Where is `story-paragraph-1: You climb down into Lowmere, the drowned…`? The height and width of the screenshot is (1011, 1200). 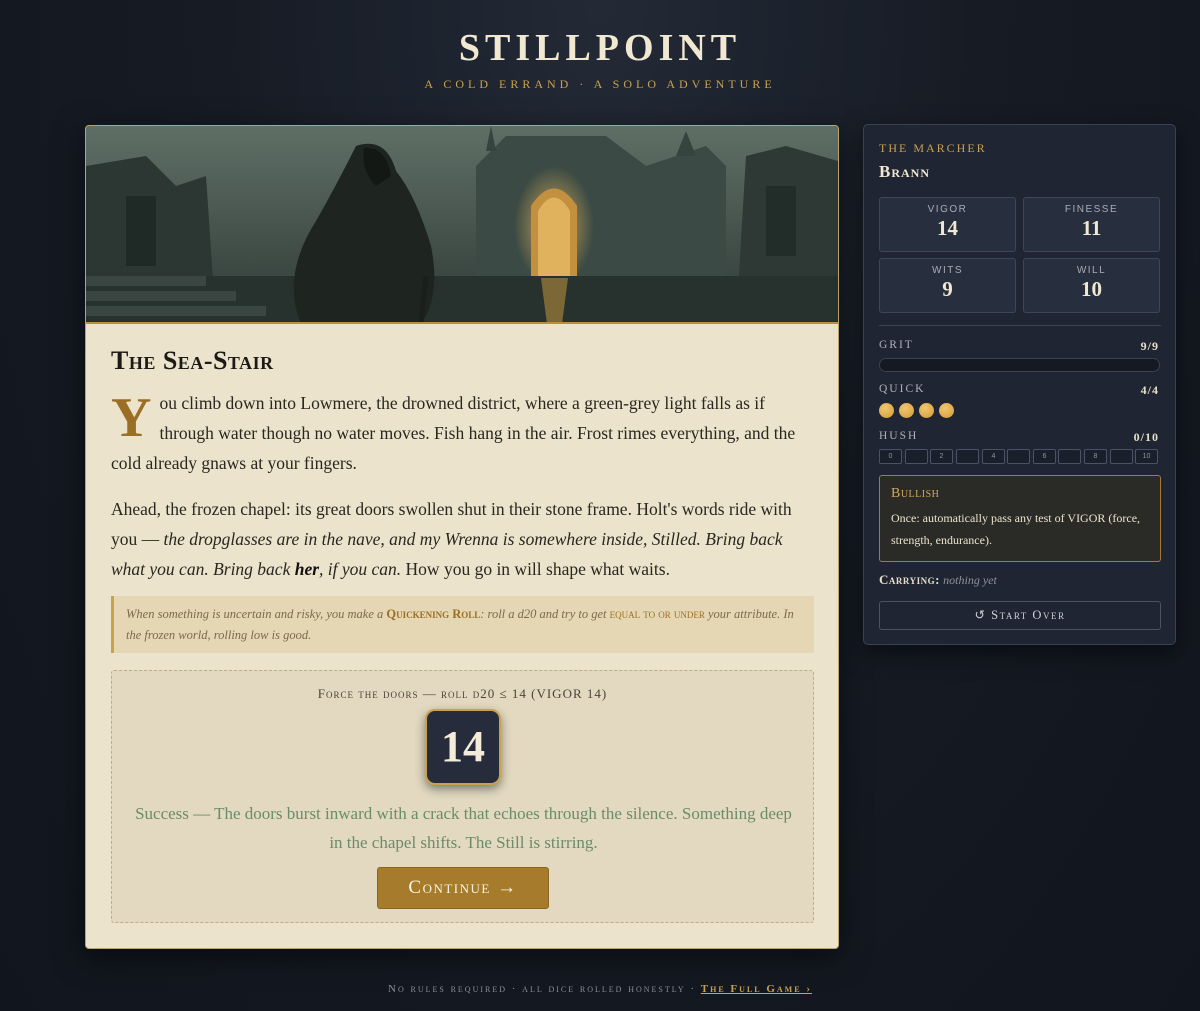 story-paragraph-1: You climb down into Lowmere, the drowned… is located at coordinates (463, 433).